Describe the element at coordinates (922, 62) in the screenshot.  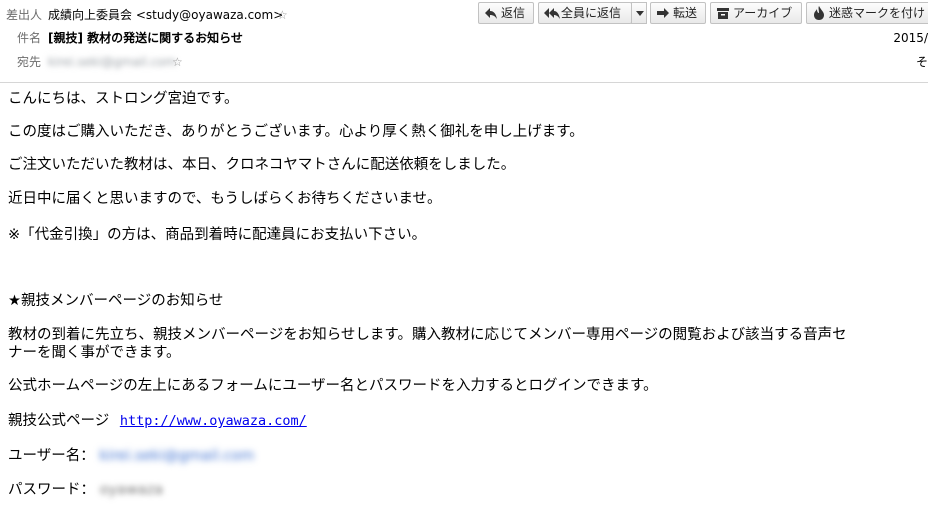
I see `other-actions-label: そ` at that location.